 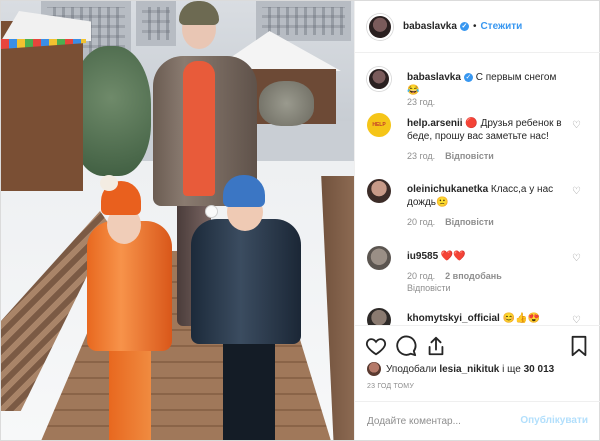 What do you see at coordinates (442, 421) in the screenshot?
I see `comment-input` at bounding box center [442, 421].